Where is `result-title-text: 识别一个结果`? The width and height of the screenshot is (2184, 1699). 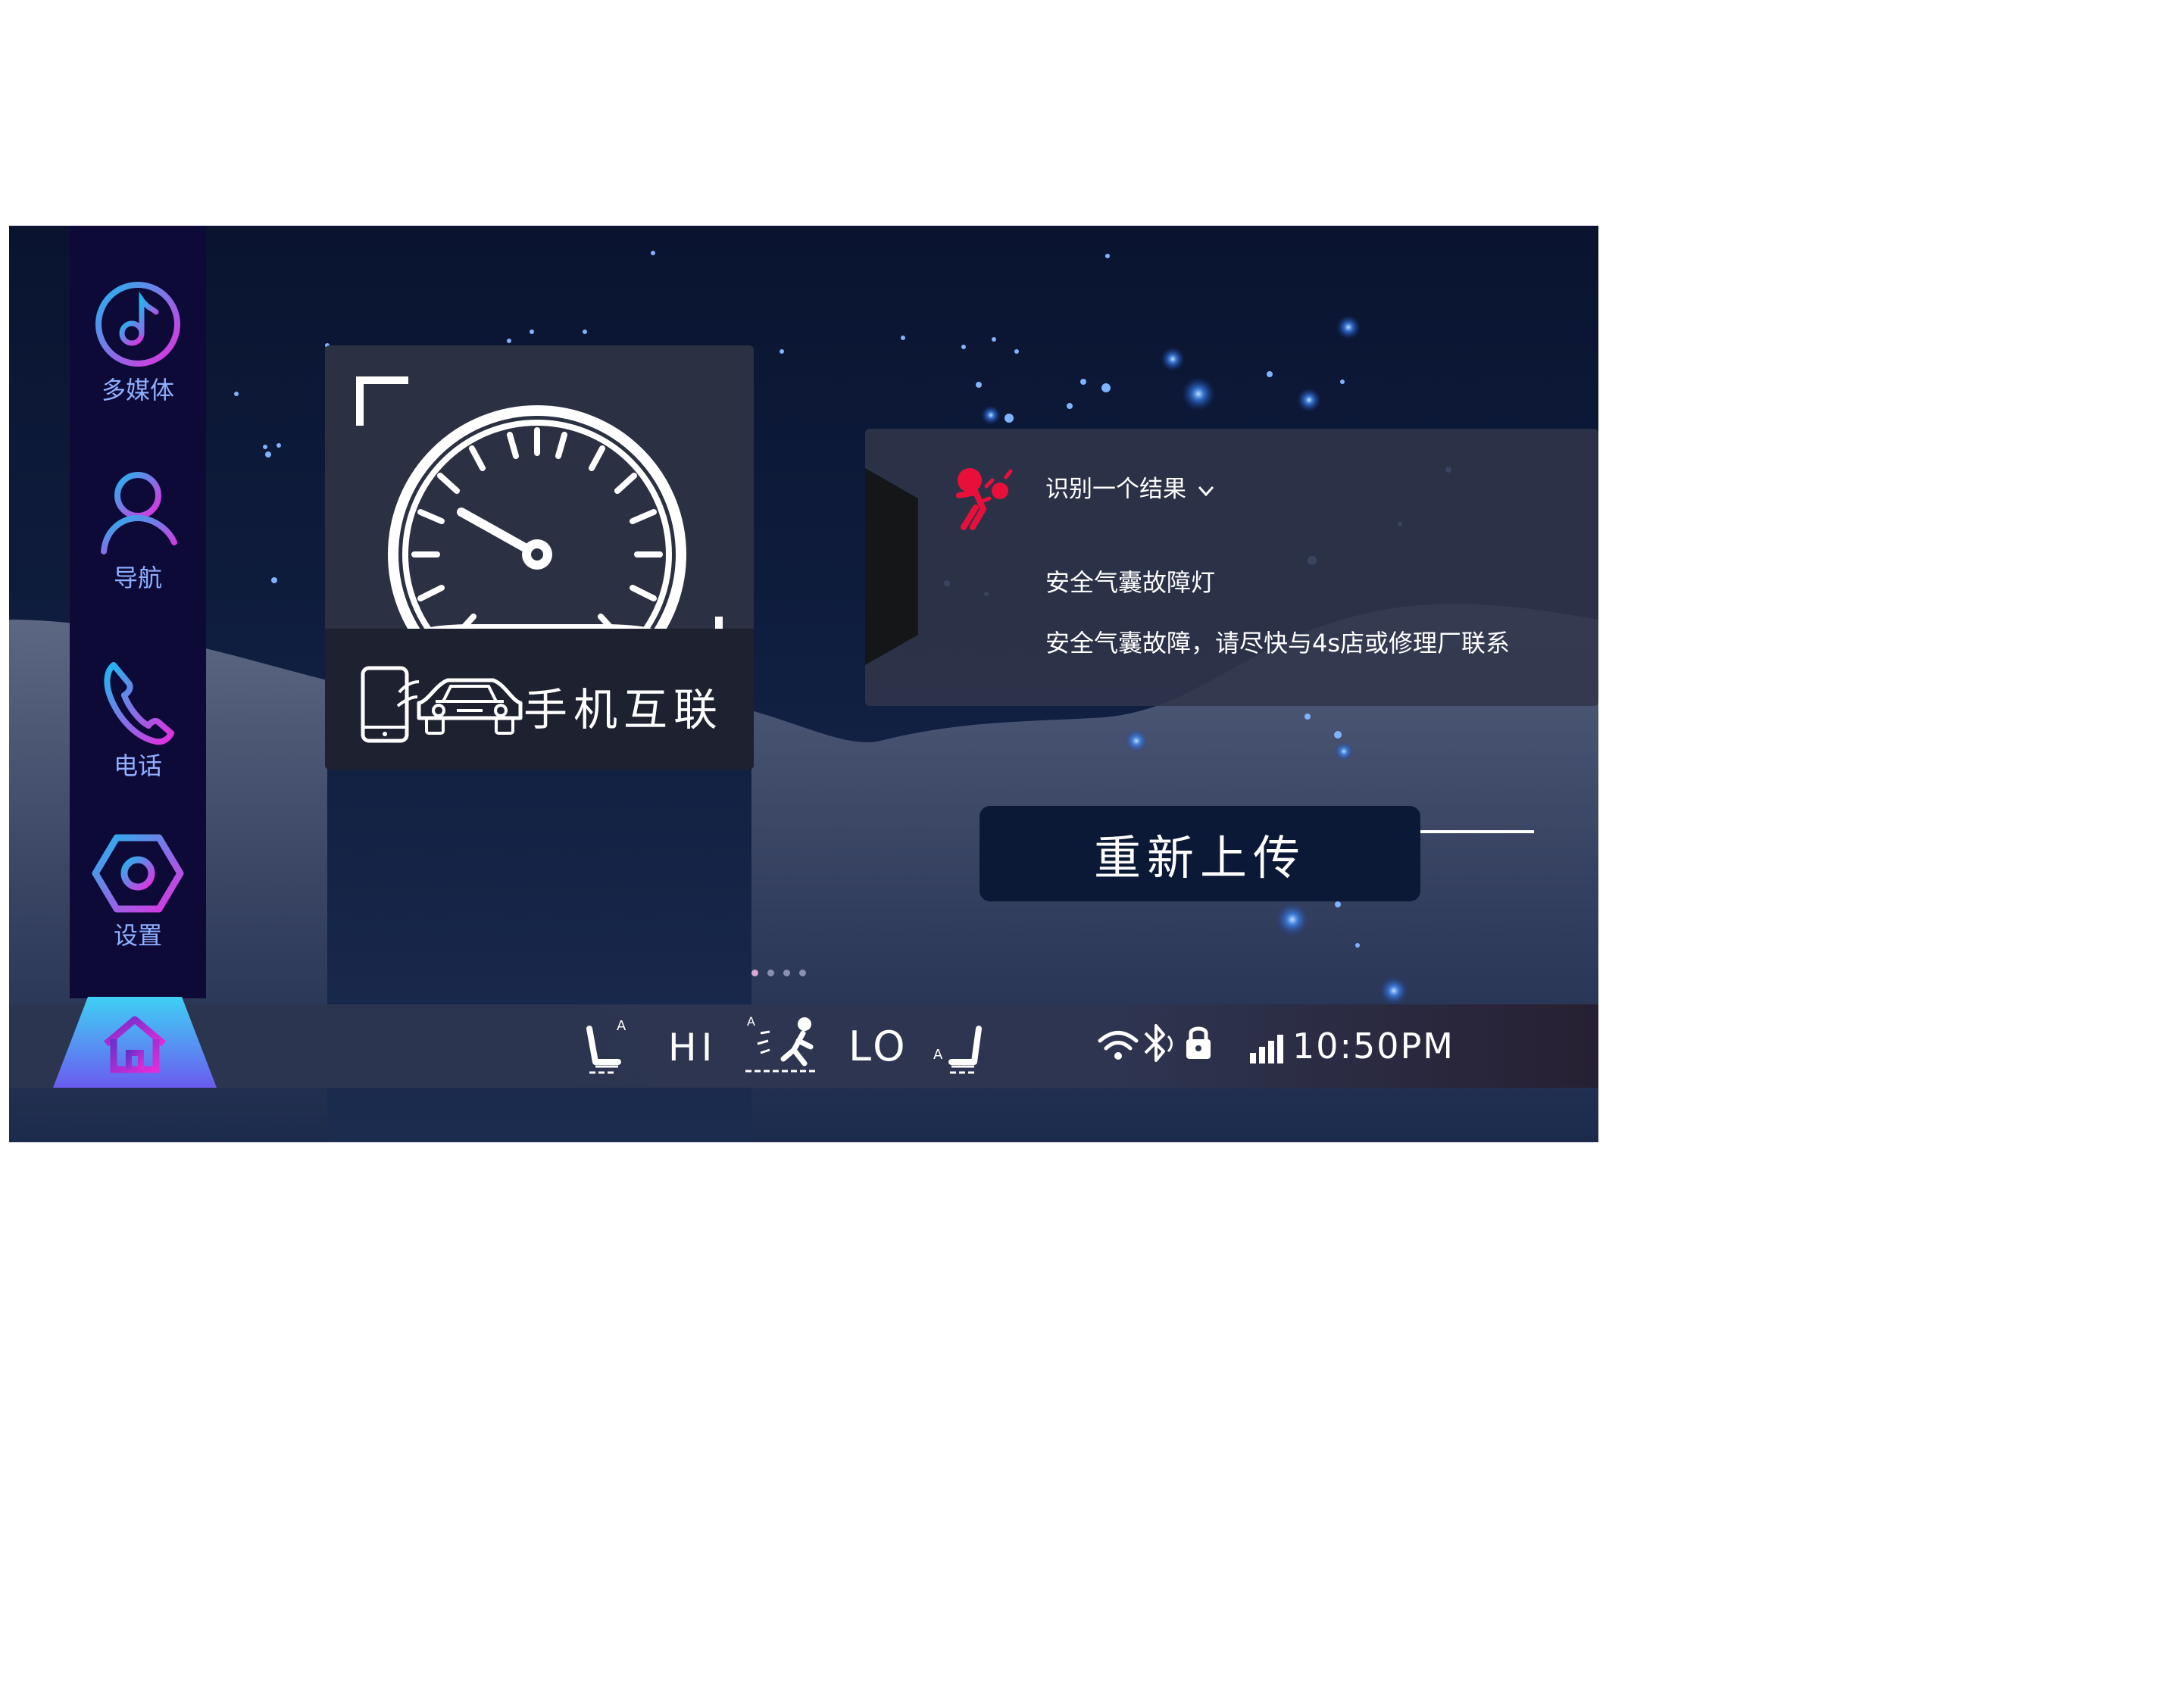 result-title-text: 识别一个结果 is located at coordinates (1115, 489).